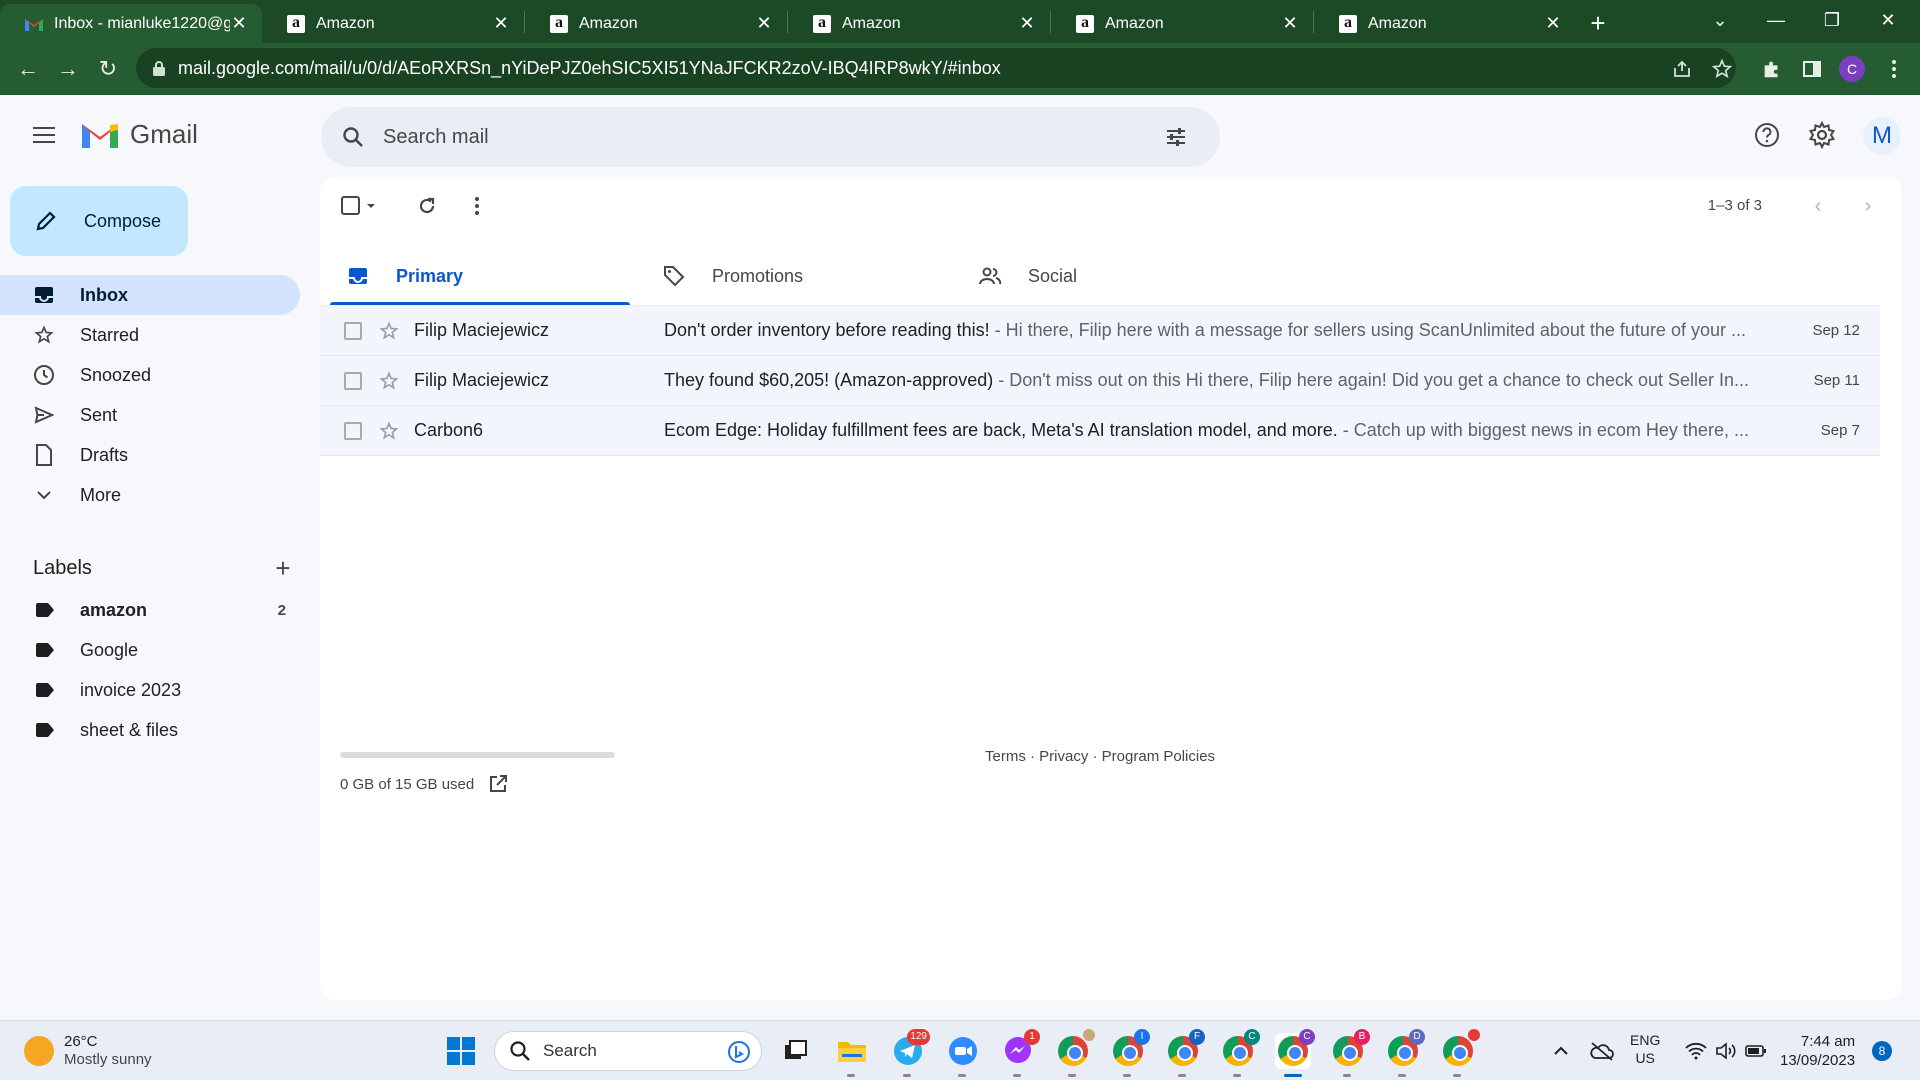 This screenshot has width=1920, height=1080. What do you see at coordinates (1100, 756) in the screenshot?
I see `footer-links: Terms · Privacy · Program Policies` at bounding box center [1100, 756].